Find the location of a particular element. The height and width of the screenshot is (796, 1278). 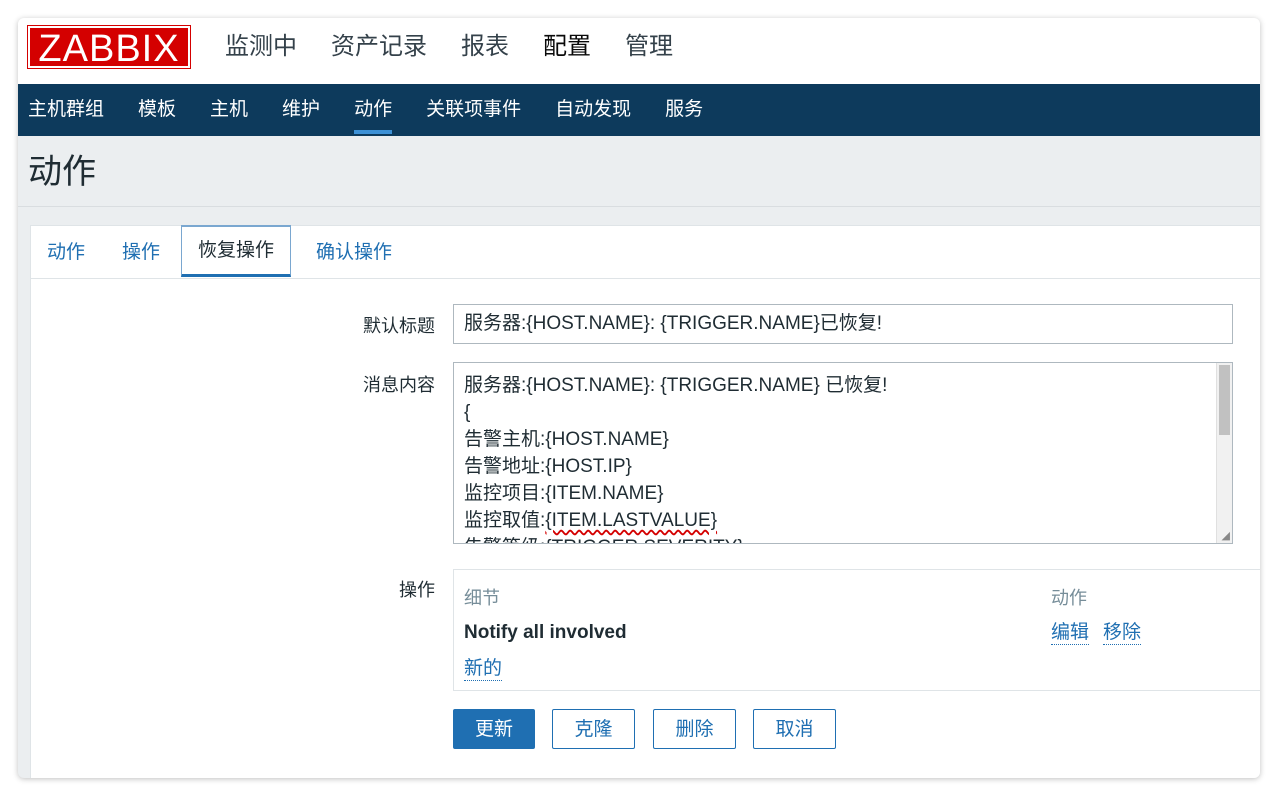

submenu-host-groups: 主机群组 is located at coordinates (66, 110).